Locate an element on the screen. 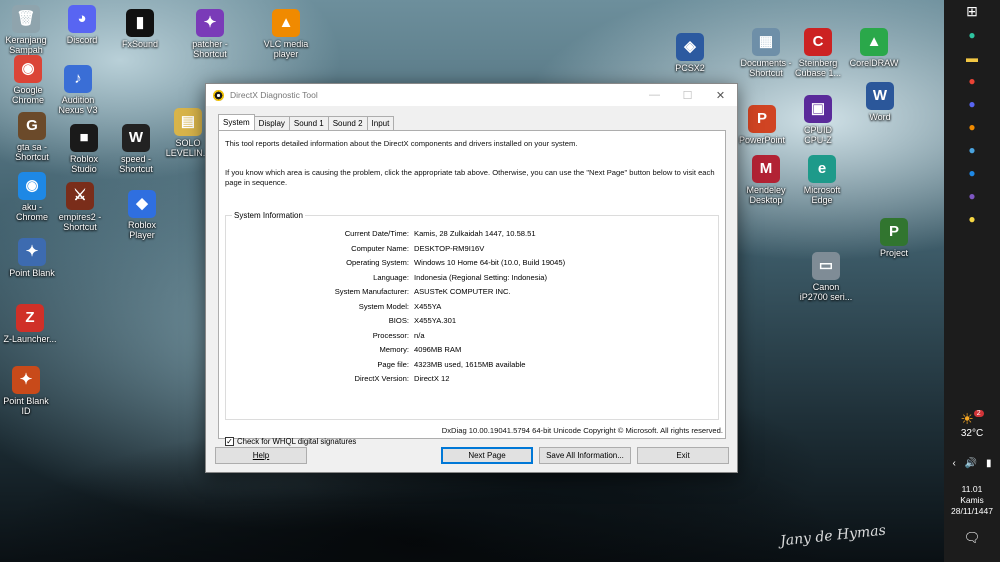 The width and height of the screenshot is (1000, 562). desktop-icon: ♪ Audition Nexus V3 is located at coordinates (78, 90).